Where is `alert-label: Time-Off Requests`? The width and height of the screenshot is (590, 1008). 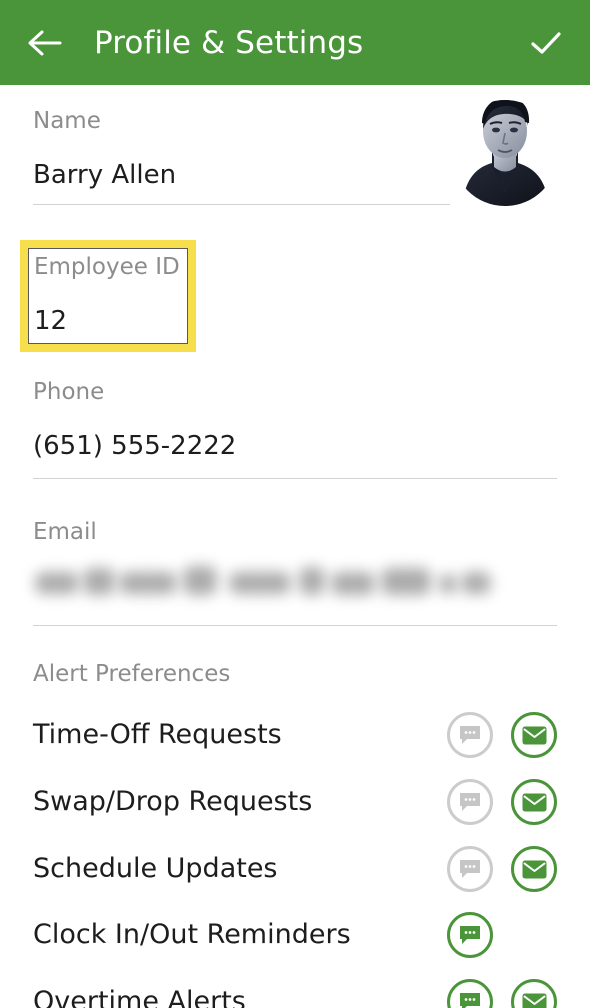
alert-label: Time-Off Requests is located at coordinates (157, 734).